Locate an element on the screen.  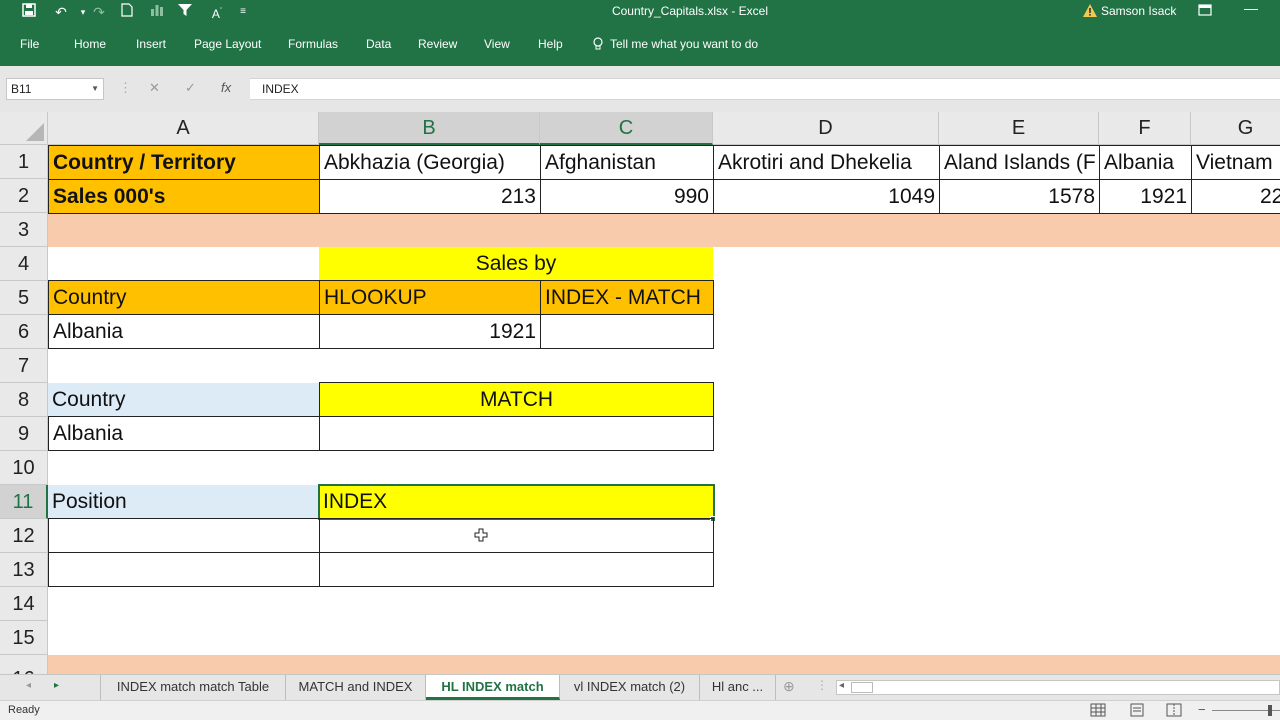
filter-icon is located at coordinates (185, 12).